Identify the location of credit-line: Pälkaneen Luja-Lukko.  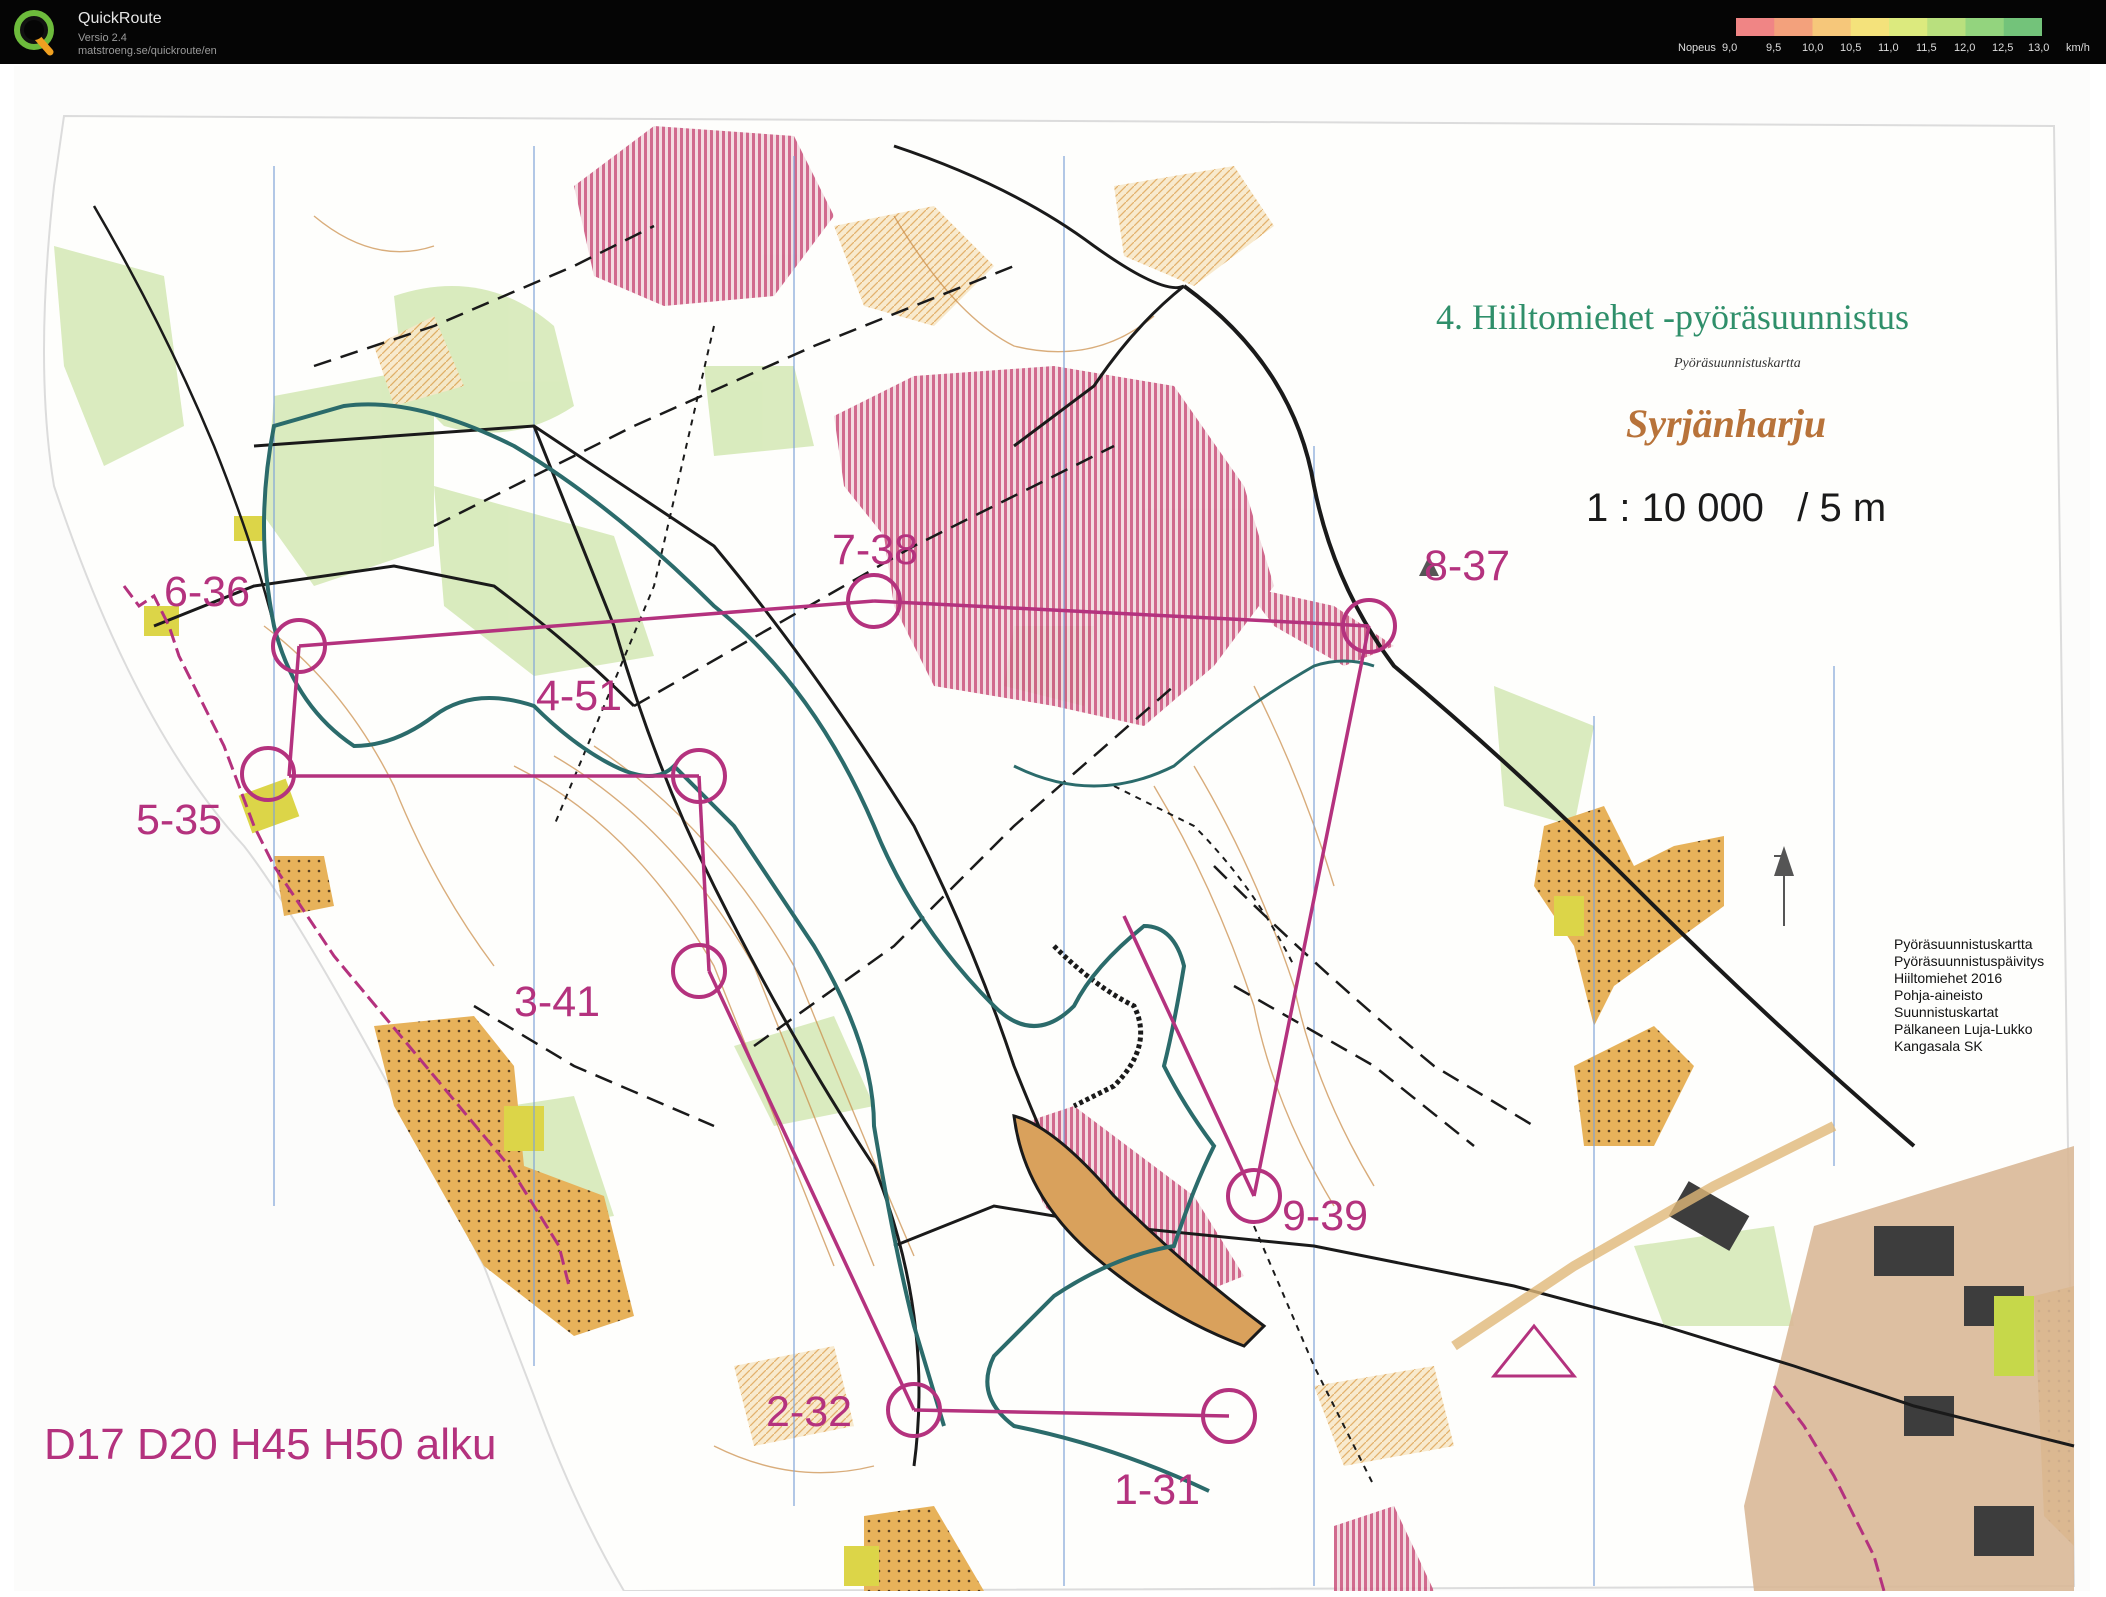
(1963, 1029).